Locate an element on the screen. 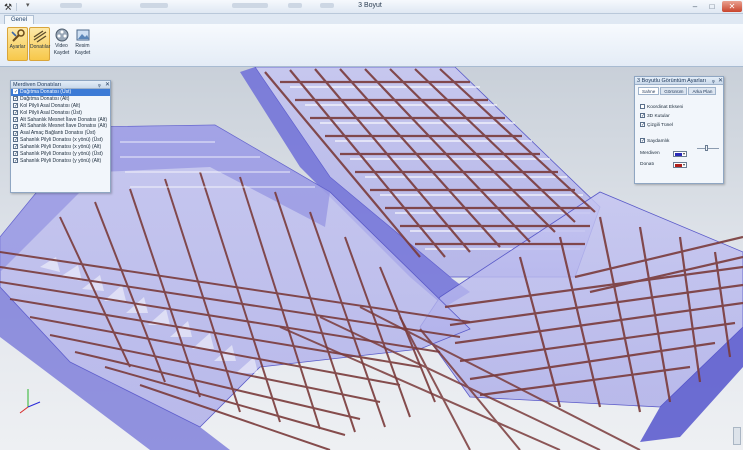 The width and height of the screenshot is (743, 450). rebar-label: Dağıtma Donatısı (Alt) is located at coordinates (45, 98).